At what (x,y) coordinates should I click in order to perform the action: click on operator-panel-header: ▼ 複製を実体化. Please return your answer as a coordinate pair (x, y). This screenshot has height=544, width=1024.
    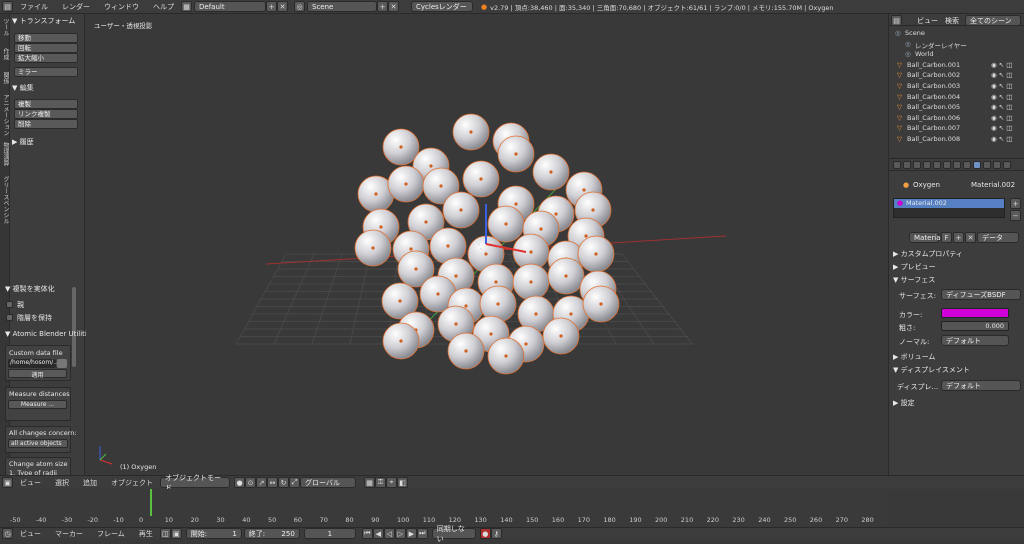
    Looking at the image, I should click on (30, 289).